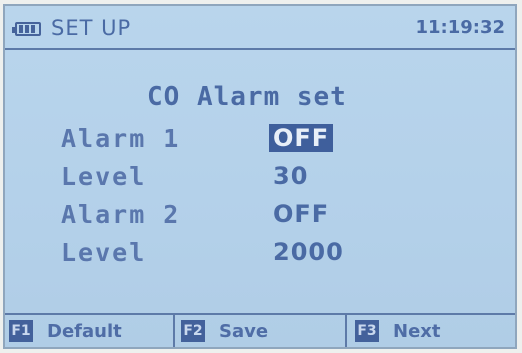 Image resolution: width=522 pixels, height=353 pixels. I want to click on f2-save-button: F2 Save, so click(224, 331).